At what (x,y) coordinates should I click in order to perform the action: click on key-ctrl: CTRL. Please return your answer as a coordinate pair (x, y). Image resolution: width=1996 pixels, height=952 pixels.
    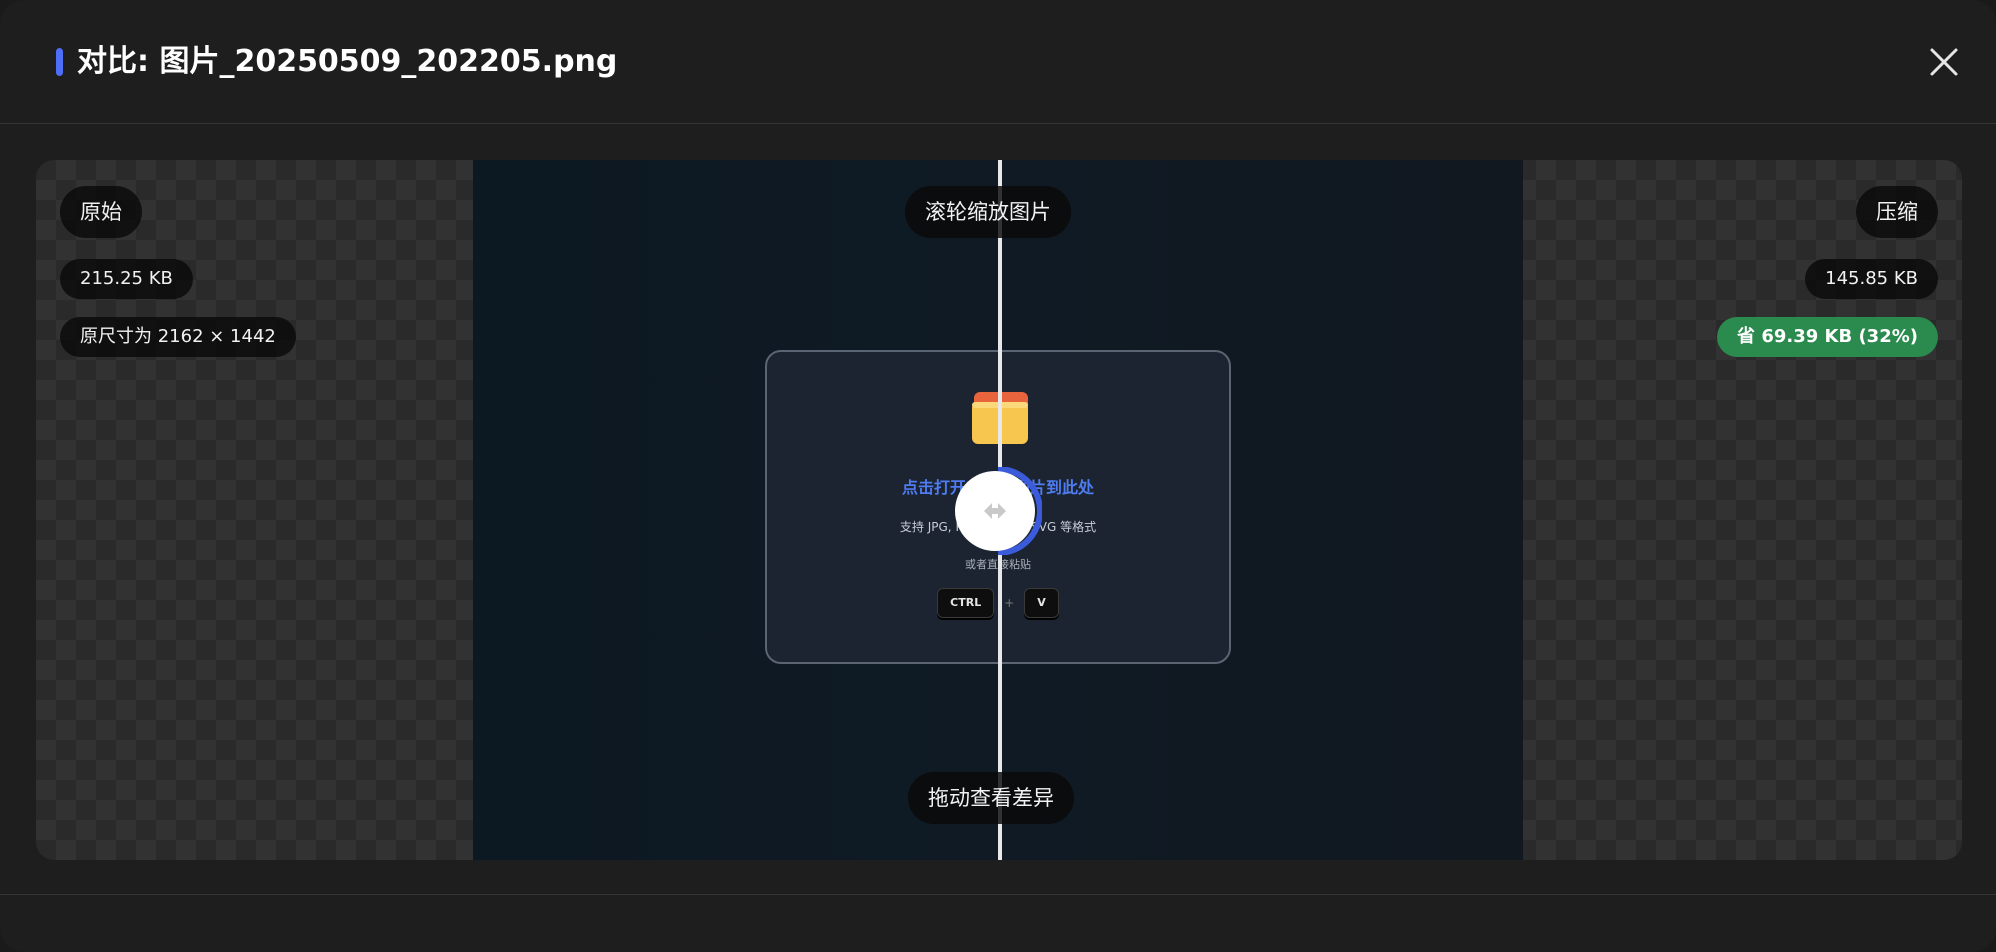
    Looking at the image, I should click on (966, 603).